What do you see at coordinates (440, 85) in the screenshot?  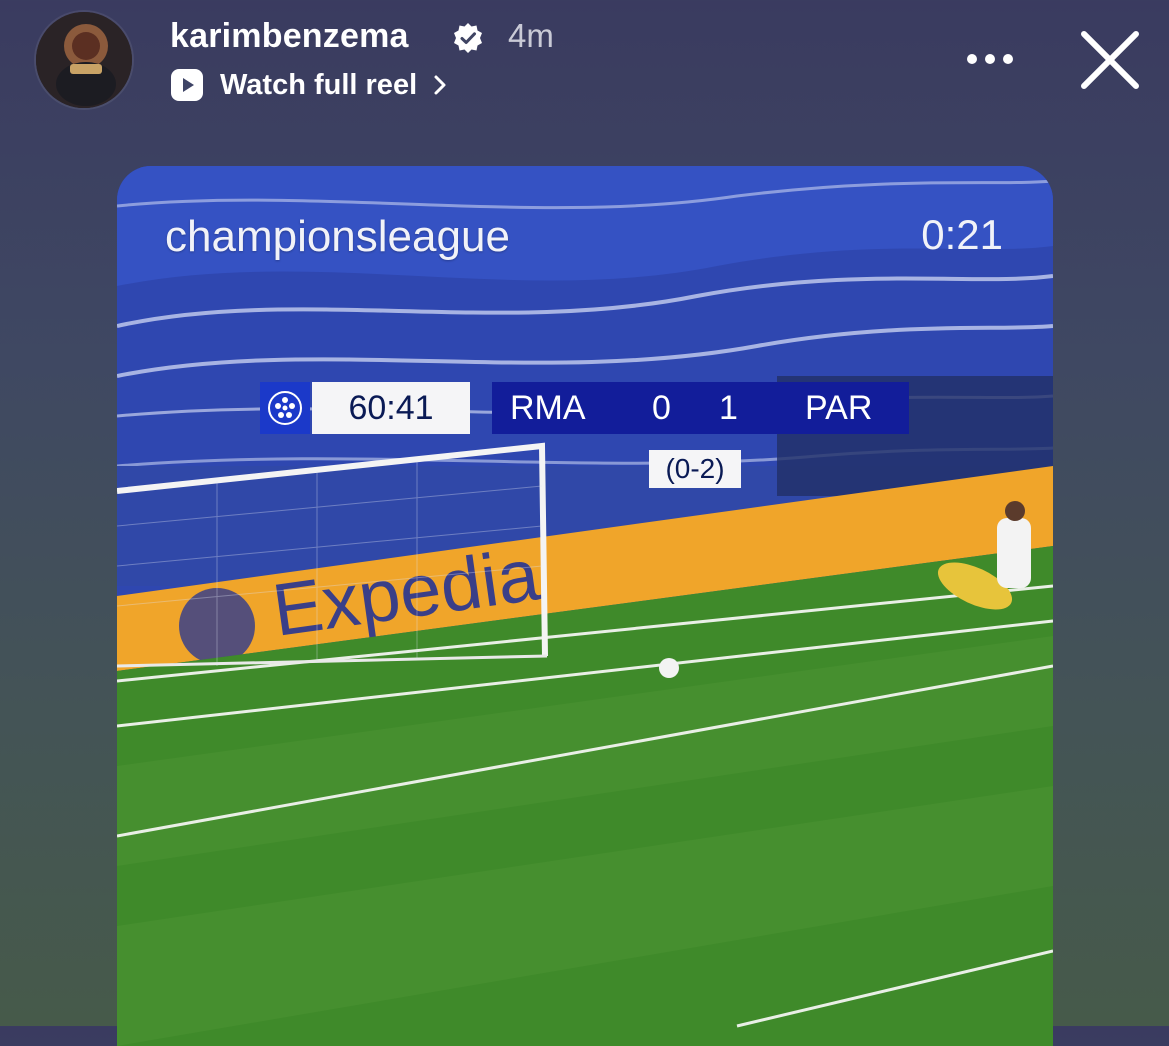 I see `chevron-right-icon` at bounding box center [440, 85].